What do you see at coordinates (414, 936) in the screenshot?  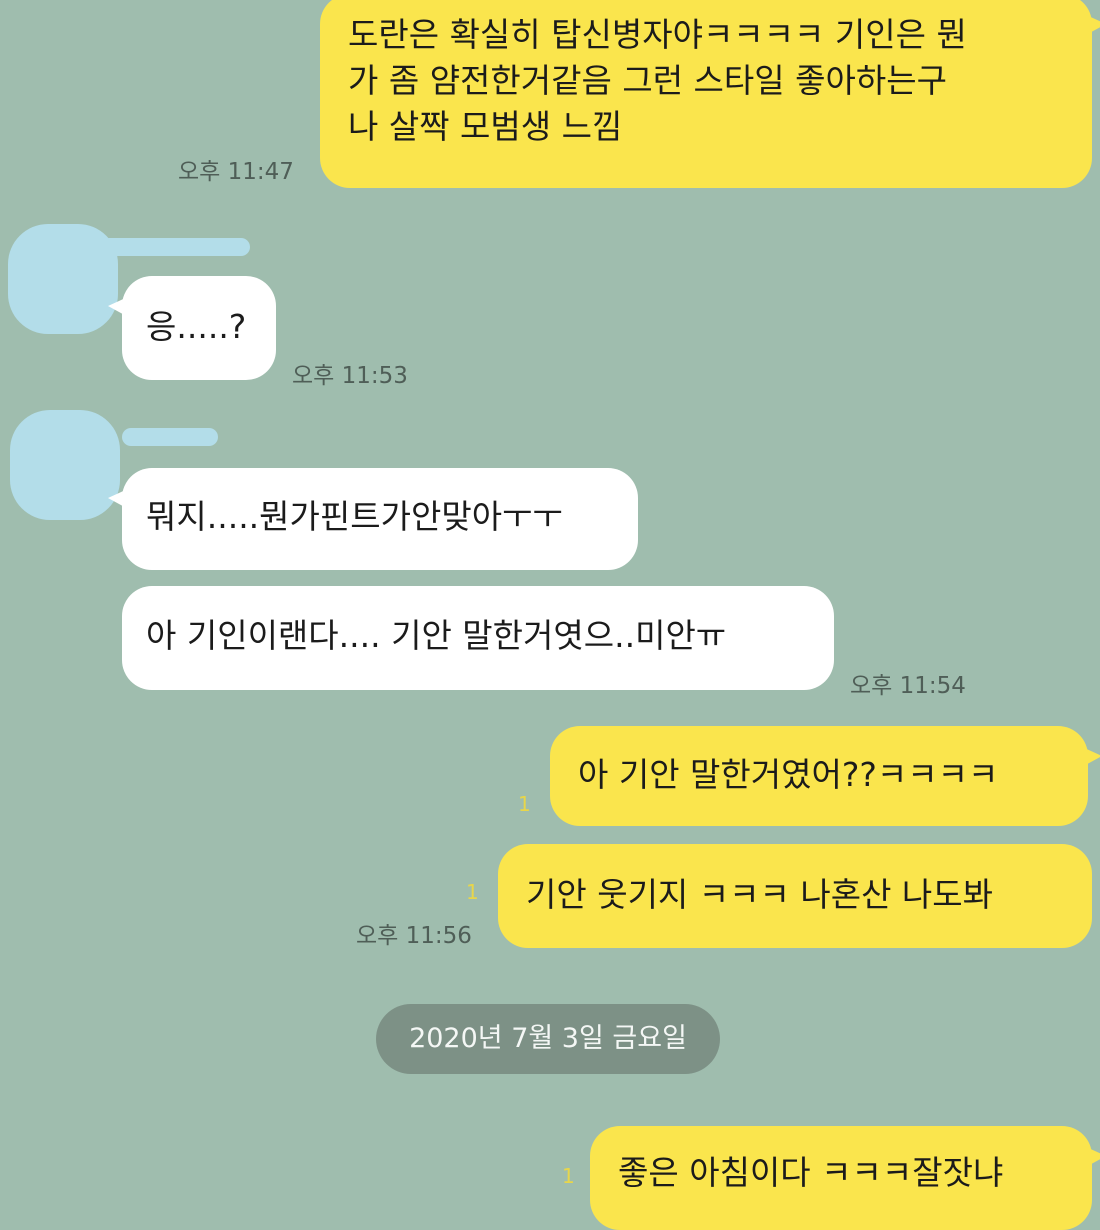 I see `message-timestamp: 오후 11:56` at bounding box center [414, 936].